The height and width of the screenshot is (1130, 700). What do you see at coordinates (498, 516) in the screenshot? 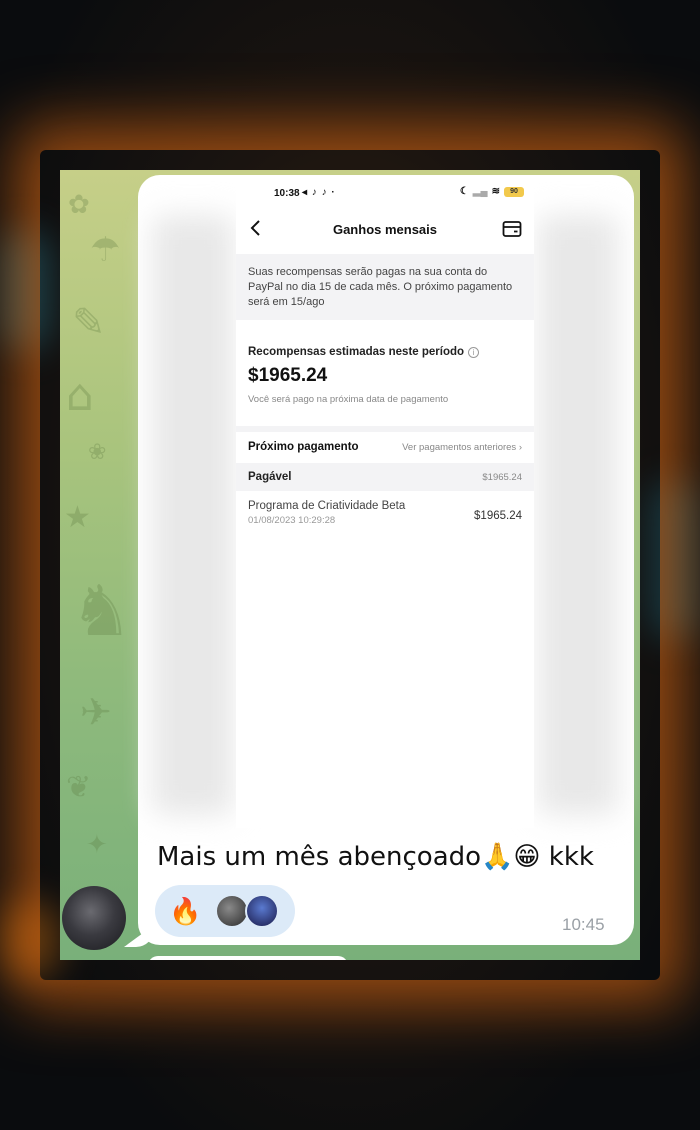
I see `program-amount: $1965.24` at bounding box center [498, 516].